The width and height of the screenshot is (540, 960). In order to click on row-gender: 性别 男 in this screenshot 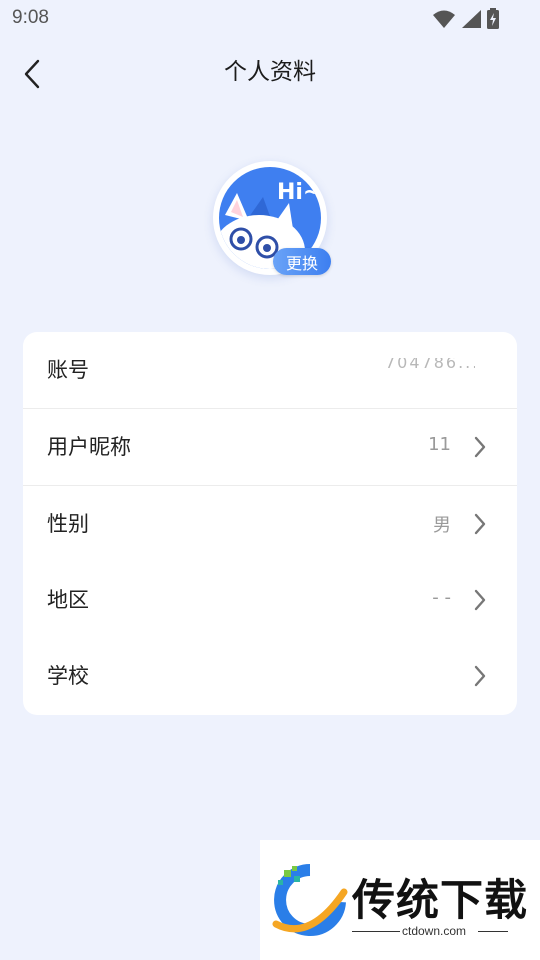, I will do `click(270, 524)`.